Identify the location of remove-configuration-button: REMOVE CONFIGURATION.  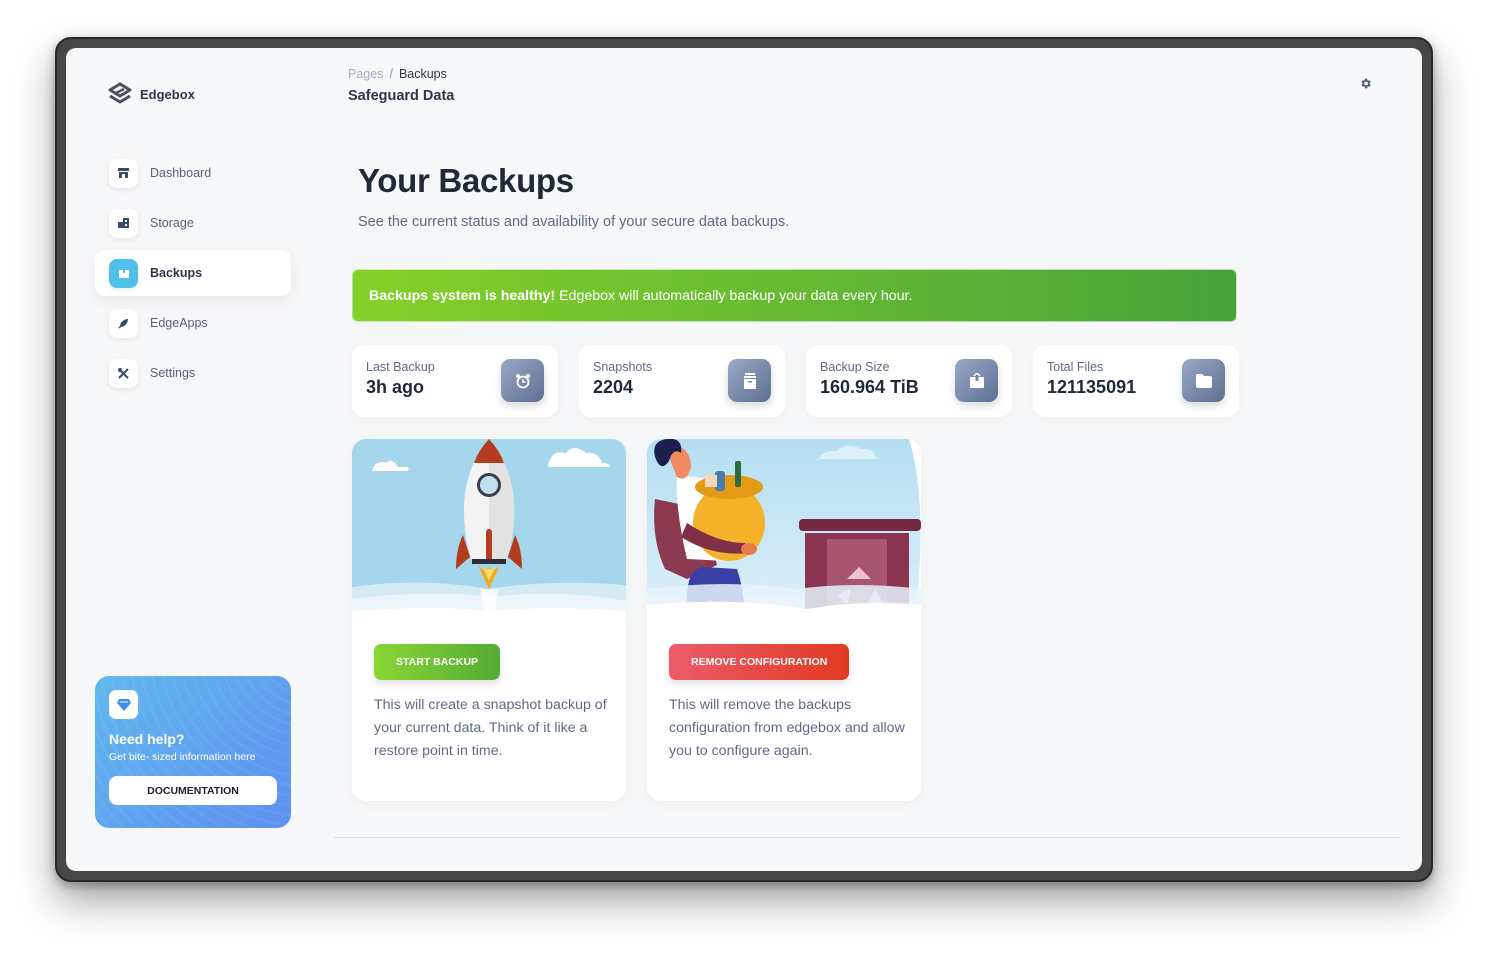
(759, 662).